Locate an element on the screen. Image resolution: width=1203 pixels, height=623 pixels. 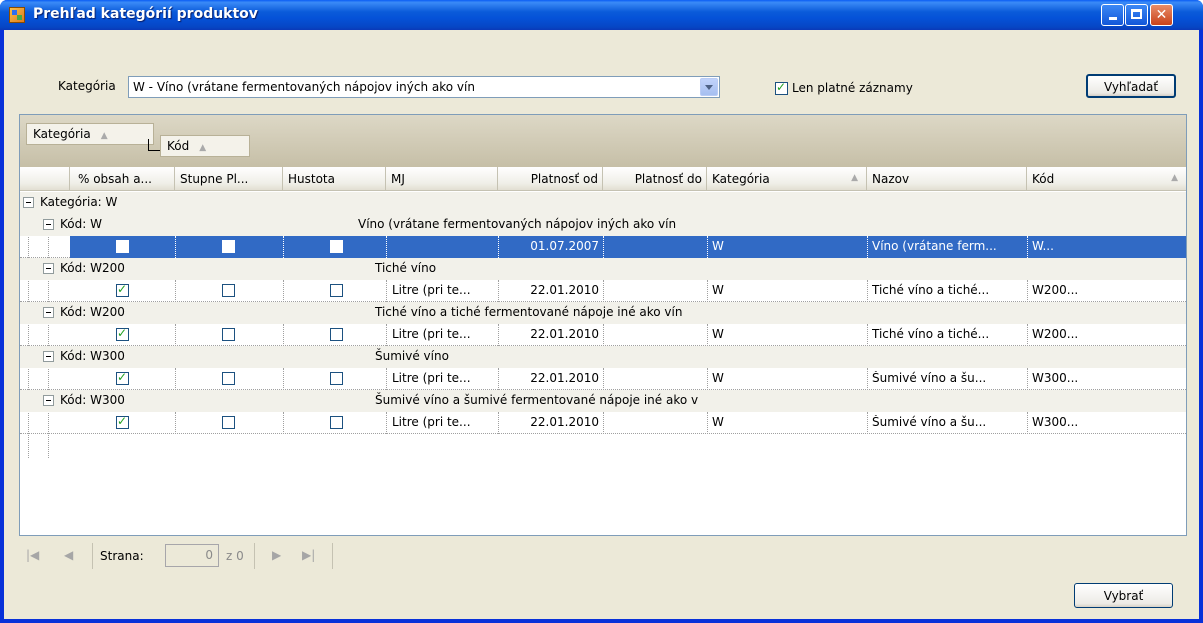
prev-page-icon: ◀ is located at coordinates (68, 555).